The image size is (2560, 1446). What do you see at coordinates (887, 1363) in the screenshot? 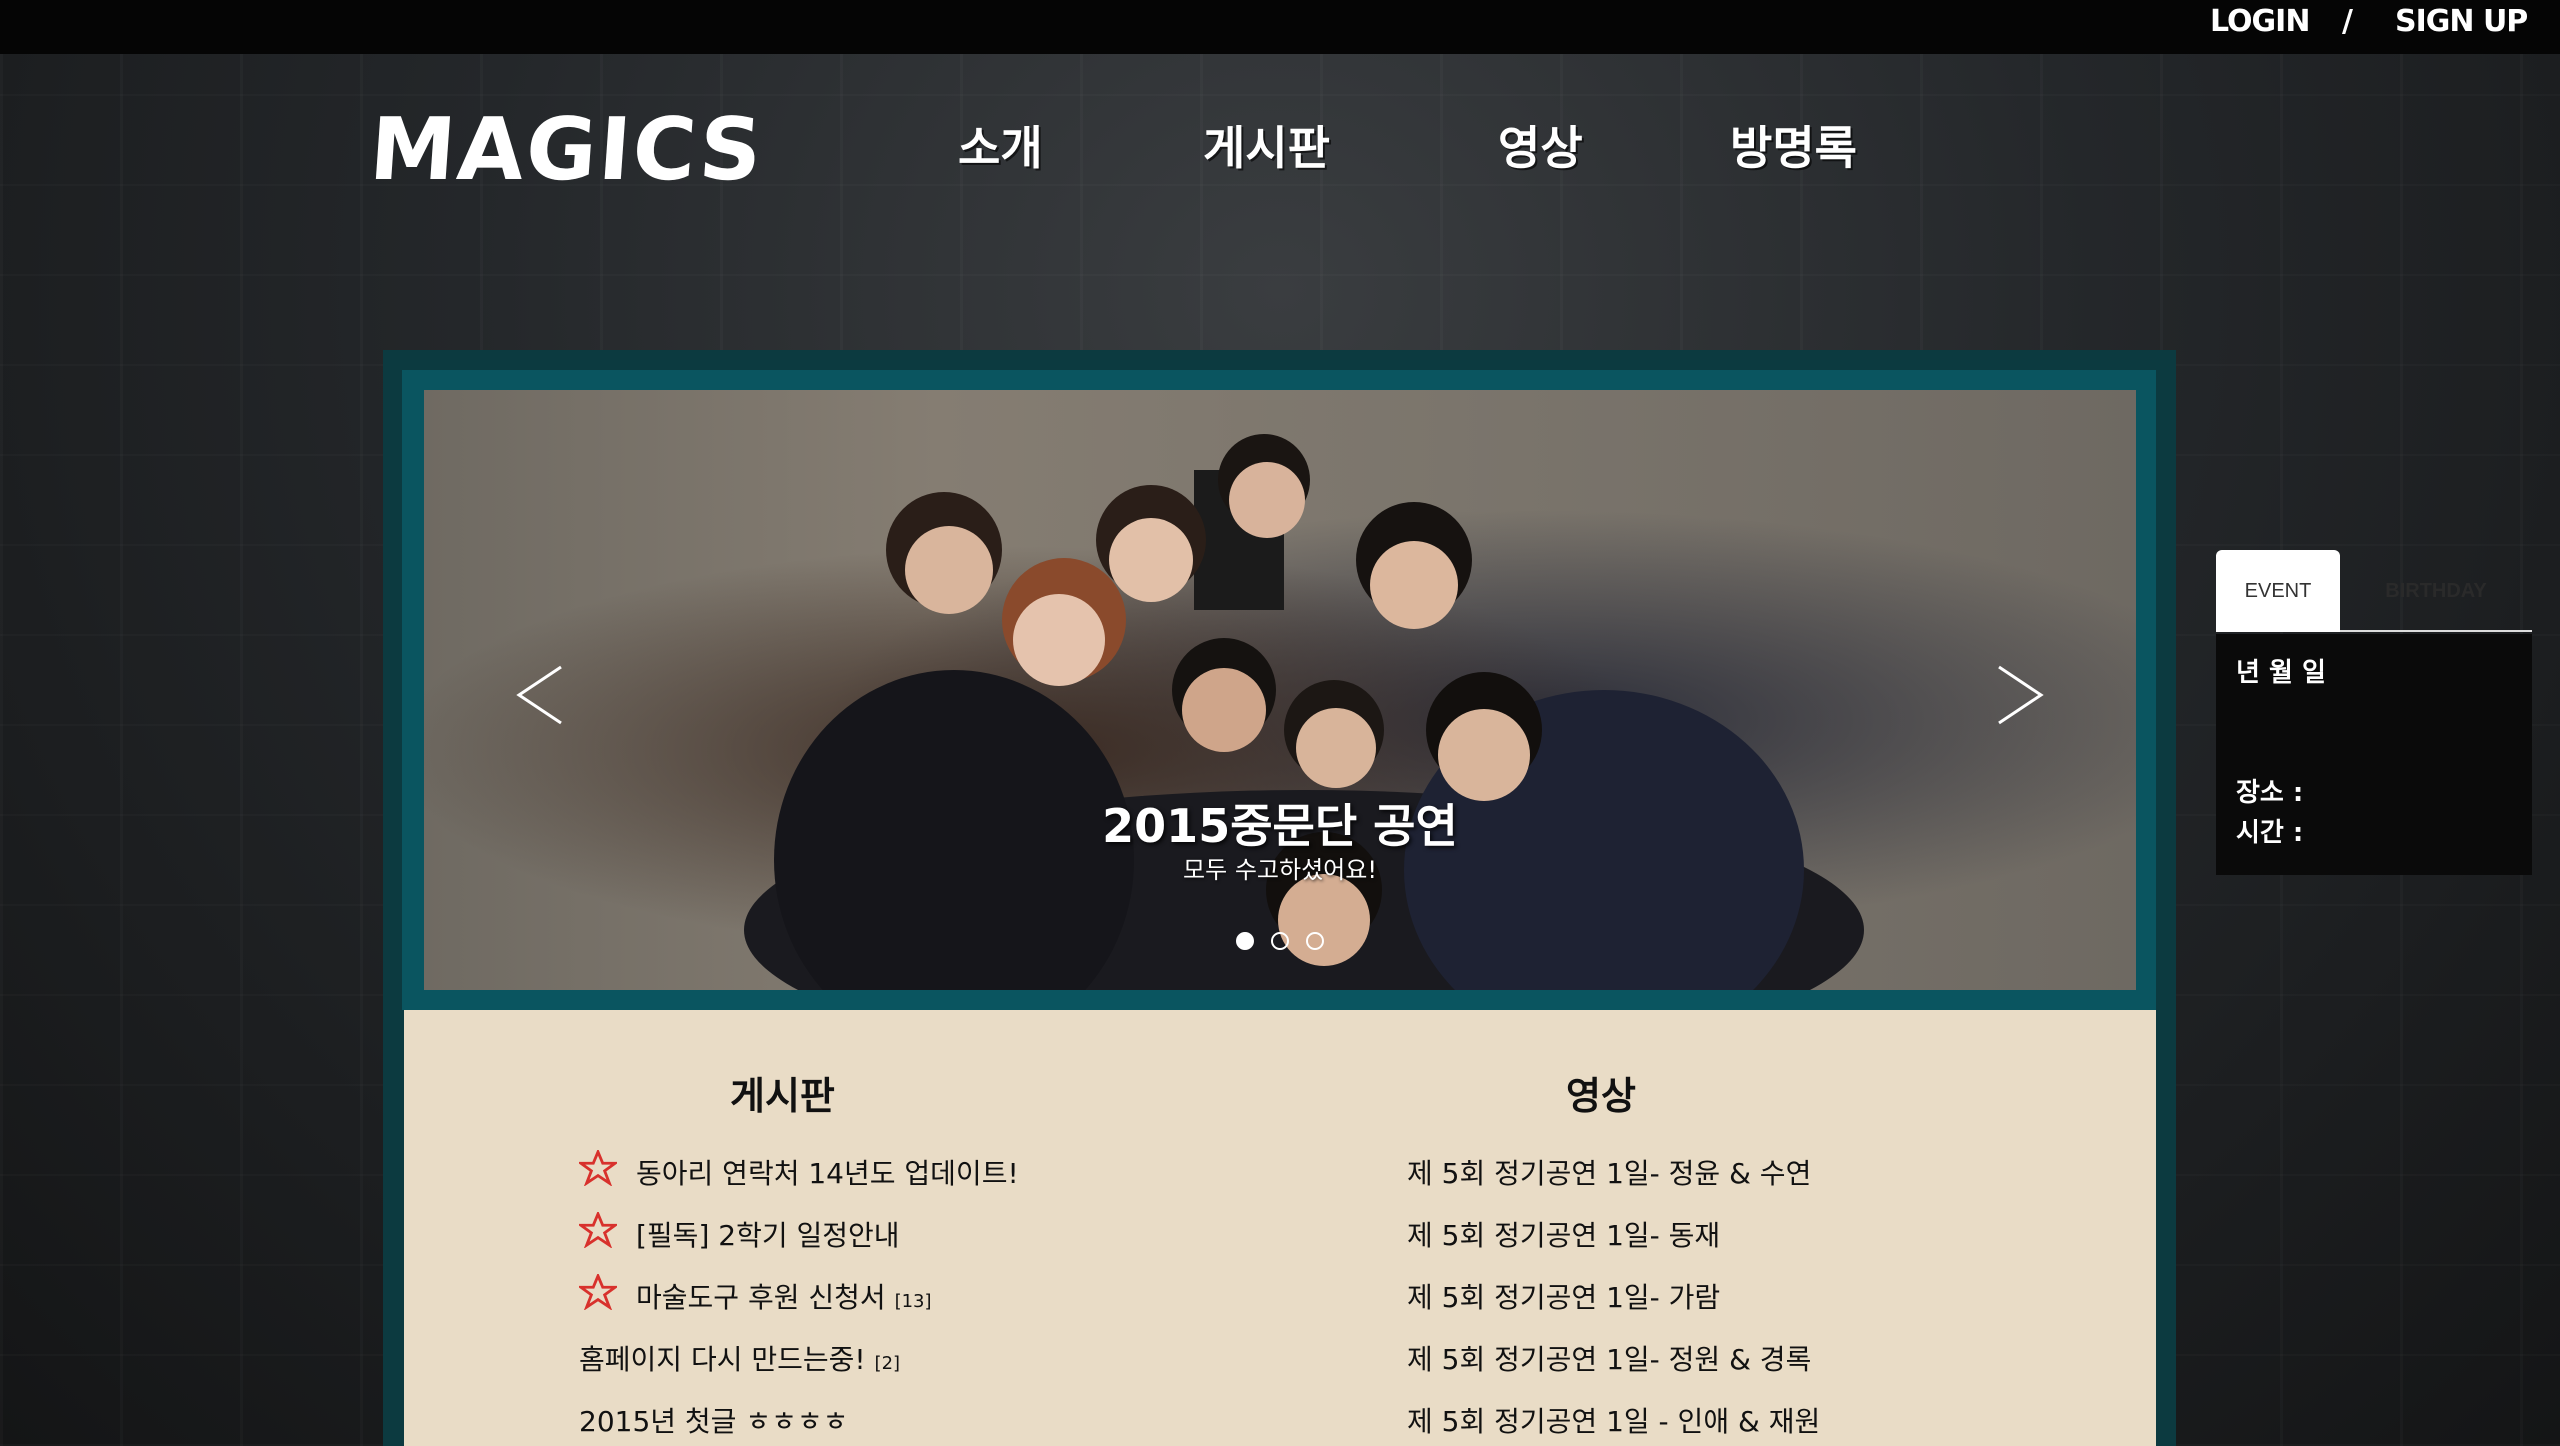
I see `comment-count: [2]` at bounding box center [887, 1363].